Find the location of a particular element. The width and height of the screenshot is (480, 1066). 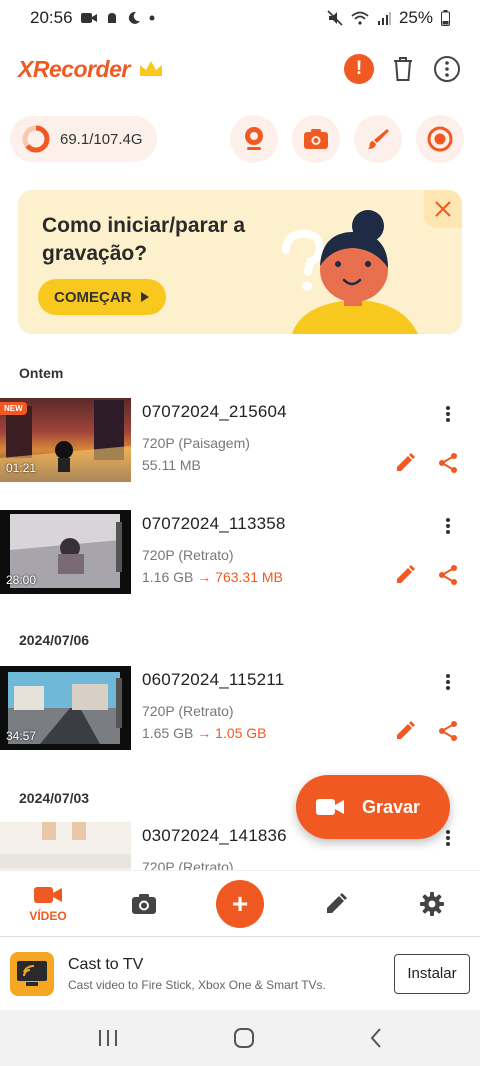

video-camera-status-icon is located at coordinates (88, 18).